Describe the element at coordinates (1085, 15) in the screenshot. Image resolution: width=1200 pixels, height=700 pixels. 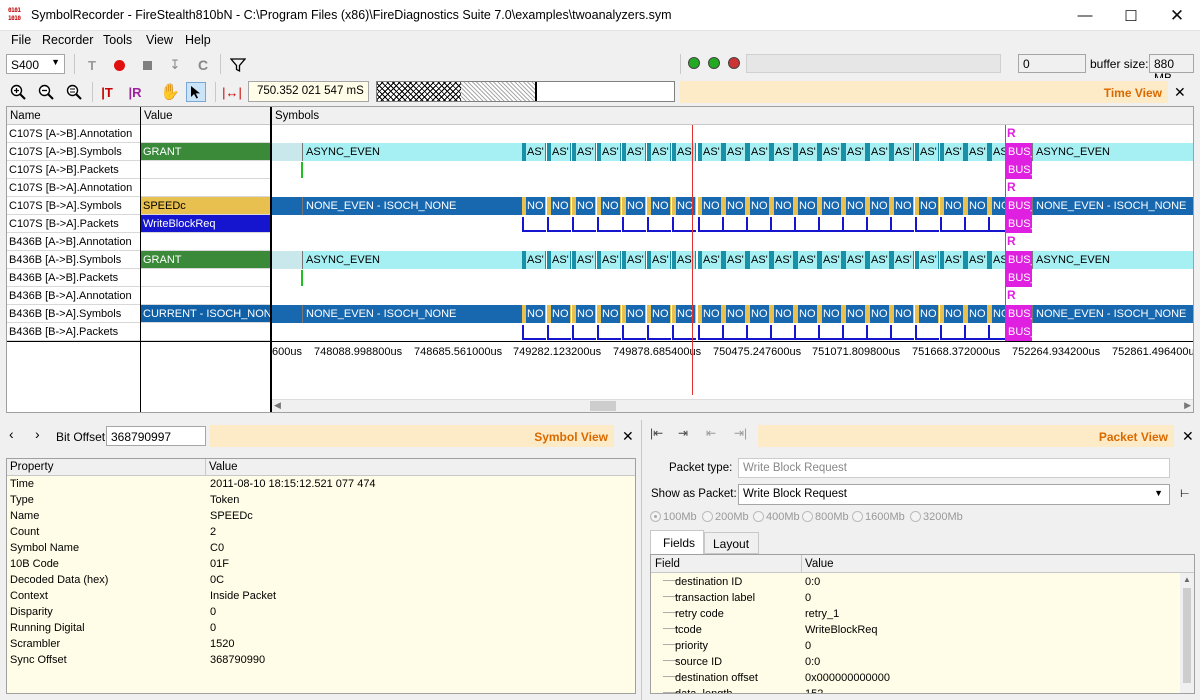
I see `minimize-button: —` at that location.